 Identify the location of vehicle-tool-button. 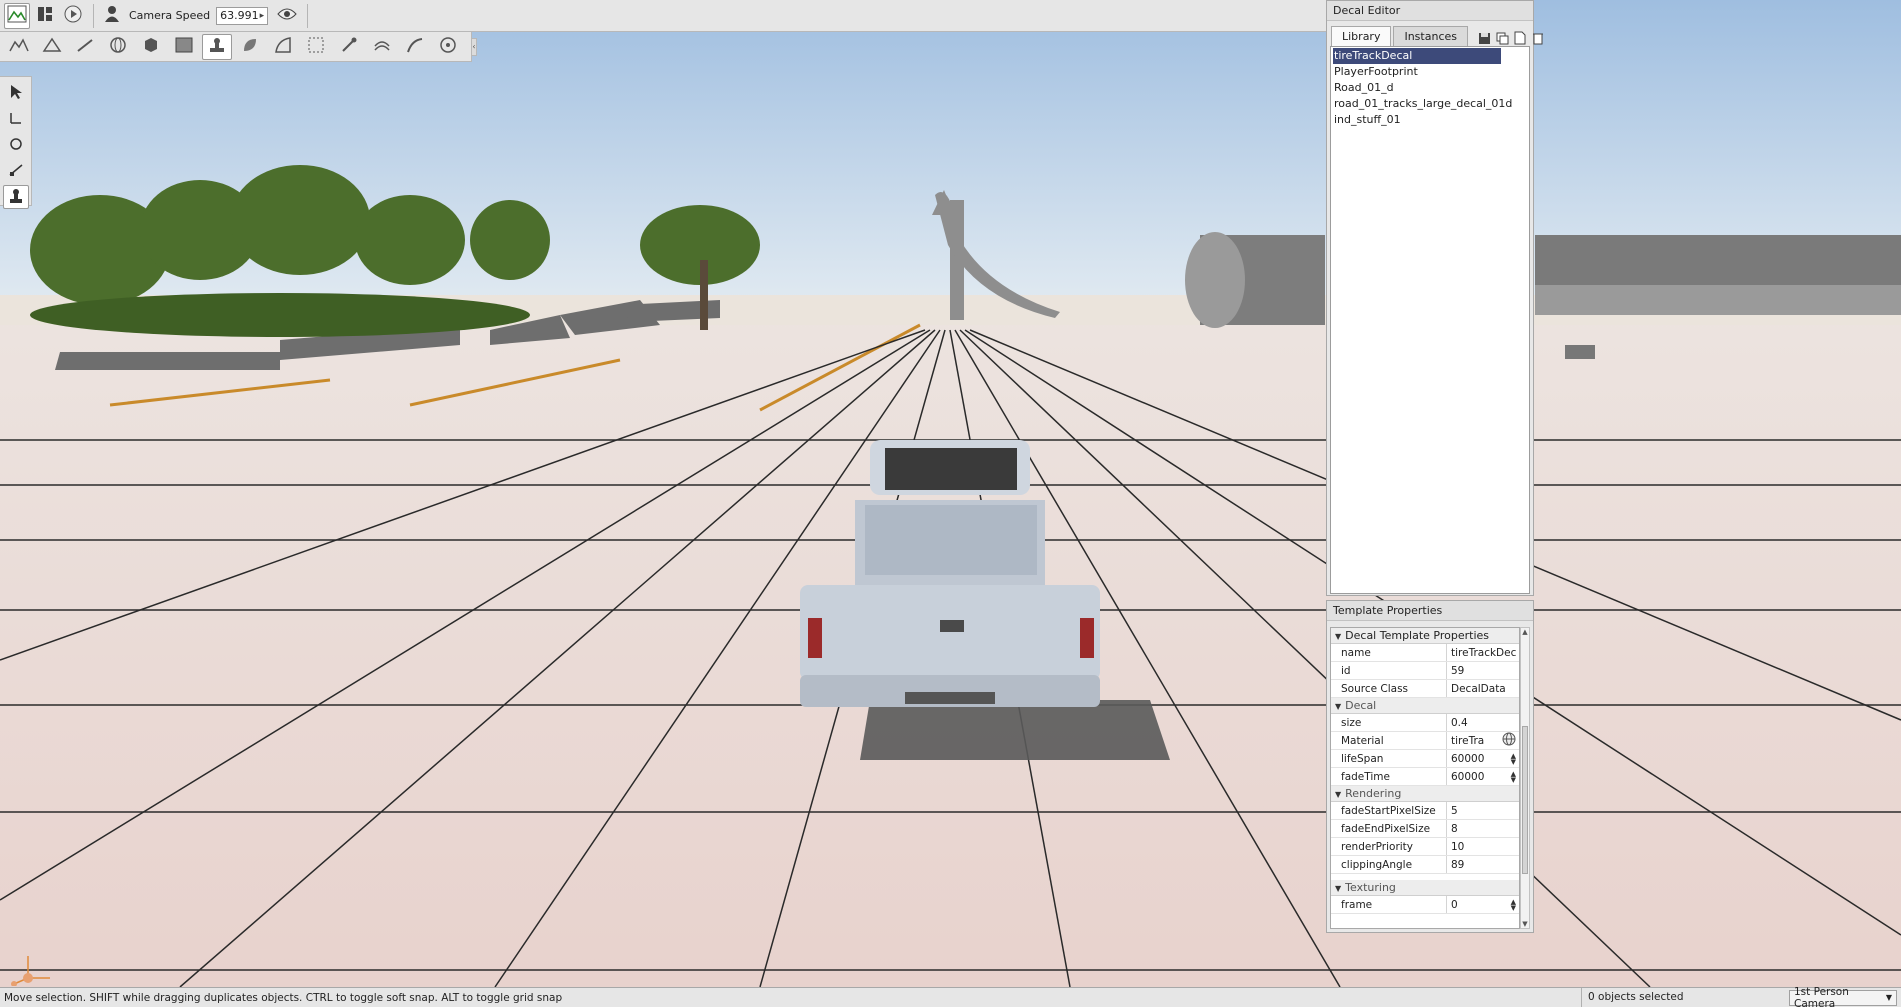
(448, 47).